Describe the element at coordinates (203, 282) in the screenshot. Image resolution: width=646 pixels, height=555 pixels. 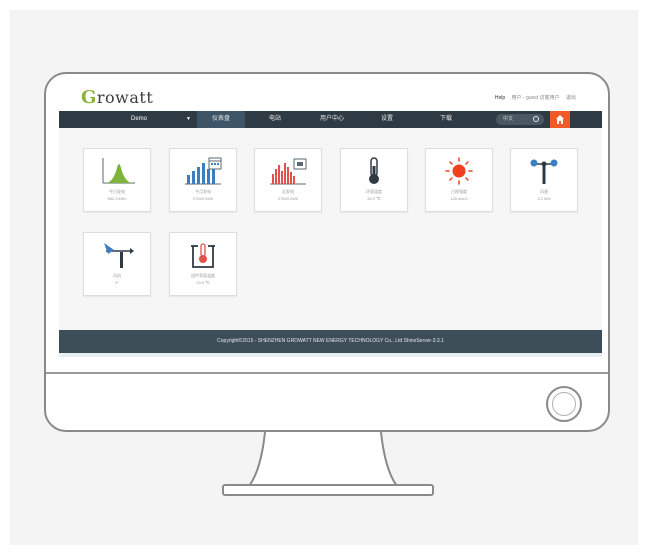
I see `tile-value: 29.5 ℃` at that location.